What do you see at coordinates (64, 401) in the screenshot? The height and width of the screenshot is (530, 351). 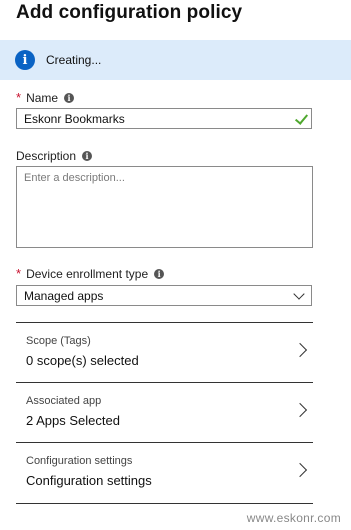 I see `row-caption: Associated app` at bounding box center [64, 401].